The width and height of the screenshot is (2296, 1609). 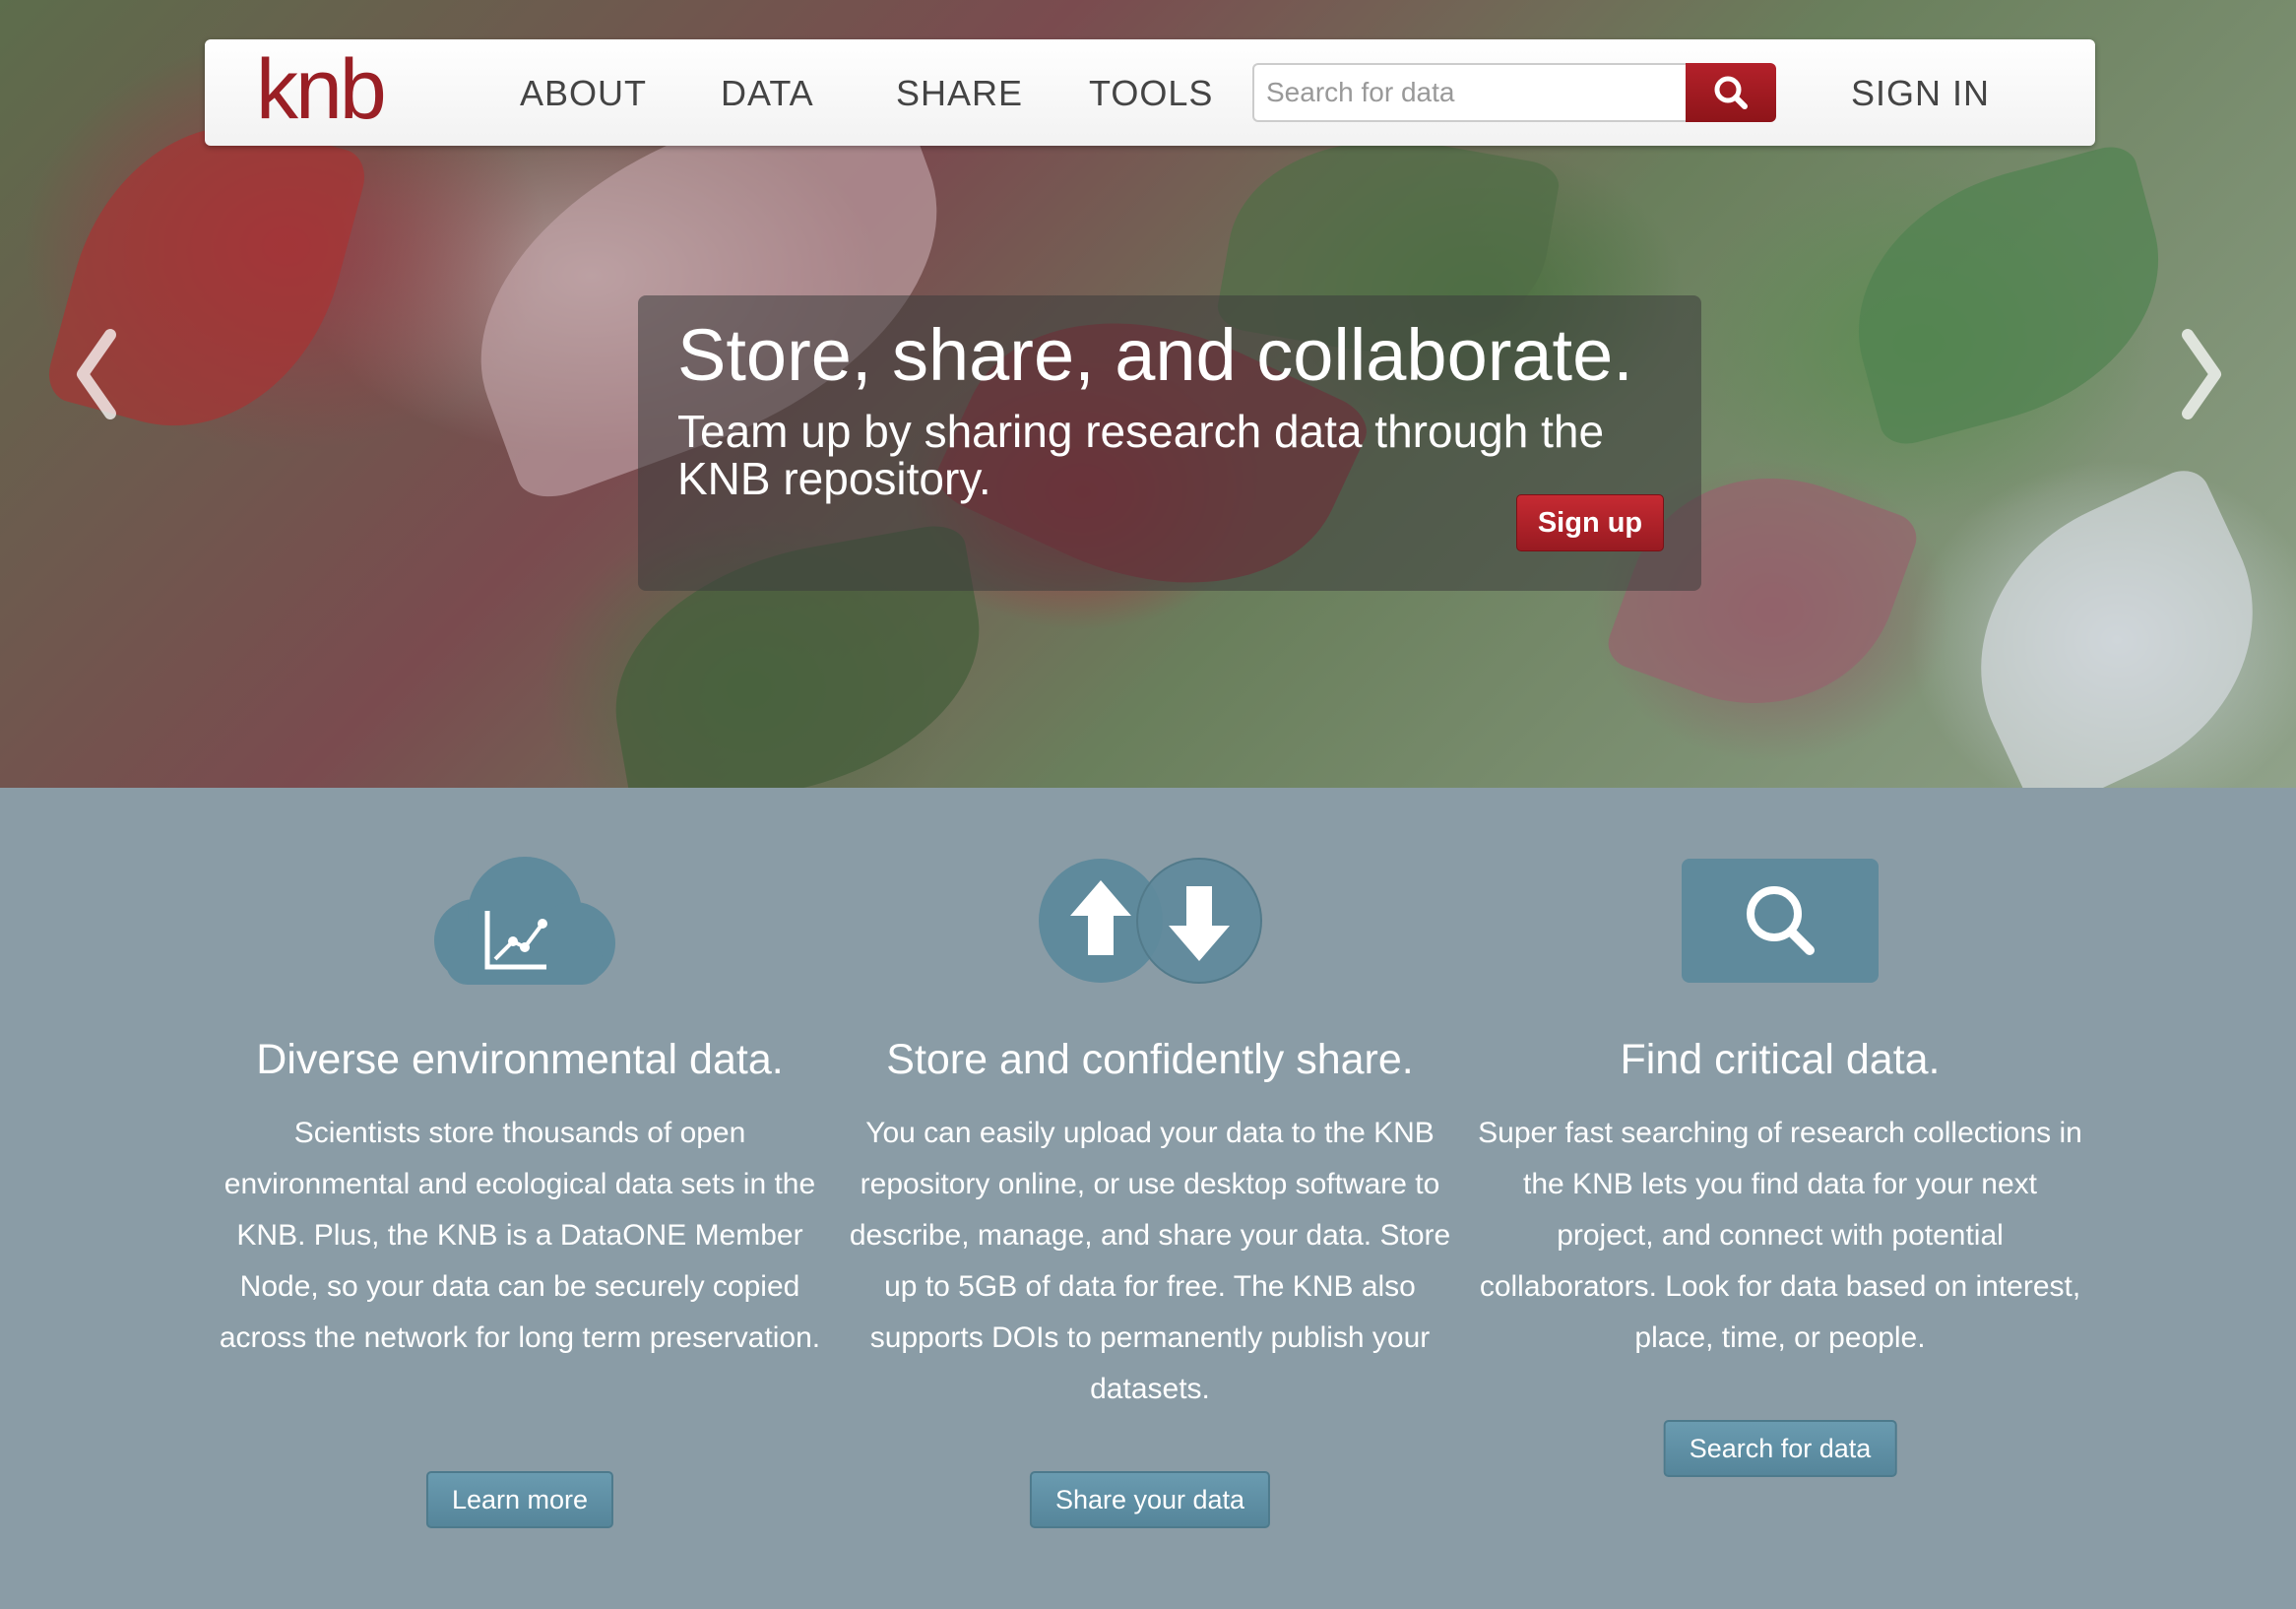 What do you see at coordinates (1780, 1448) in the screenshot?
I see `search-for-data-button: Search for data` at bounding box center [1780, 1448].